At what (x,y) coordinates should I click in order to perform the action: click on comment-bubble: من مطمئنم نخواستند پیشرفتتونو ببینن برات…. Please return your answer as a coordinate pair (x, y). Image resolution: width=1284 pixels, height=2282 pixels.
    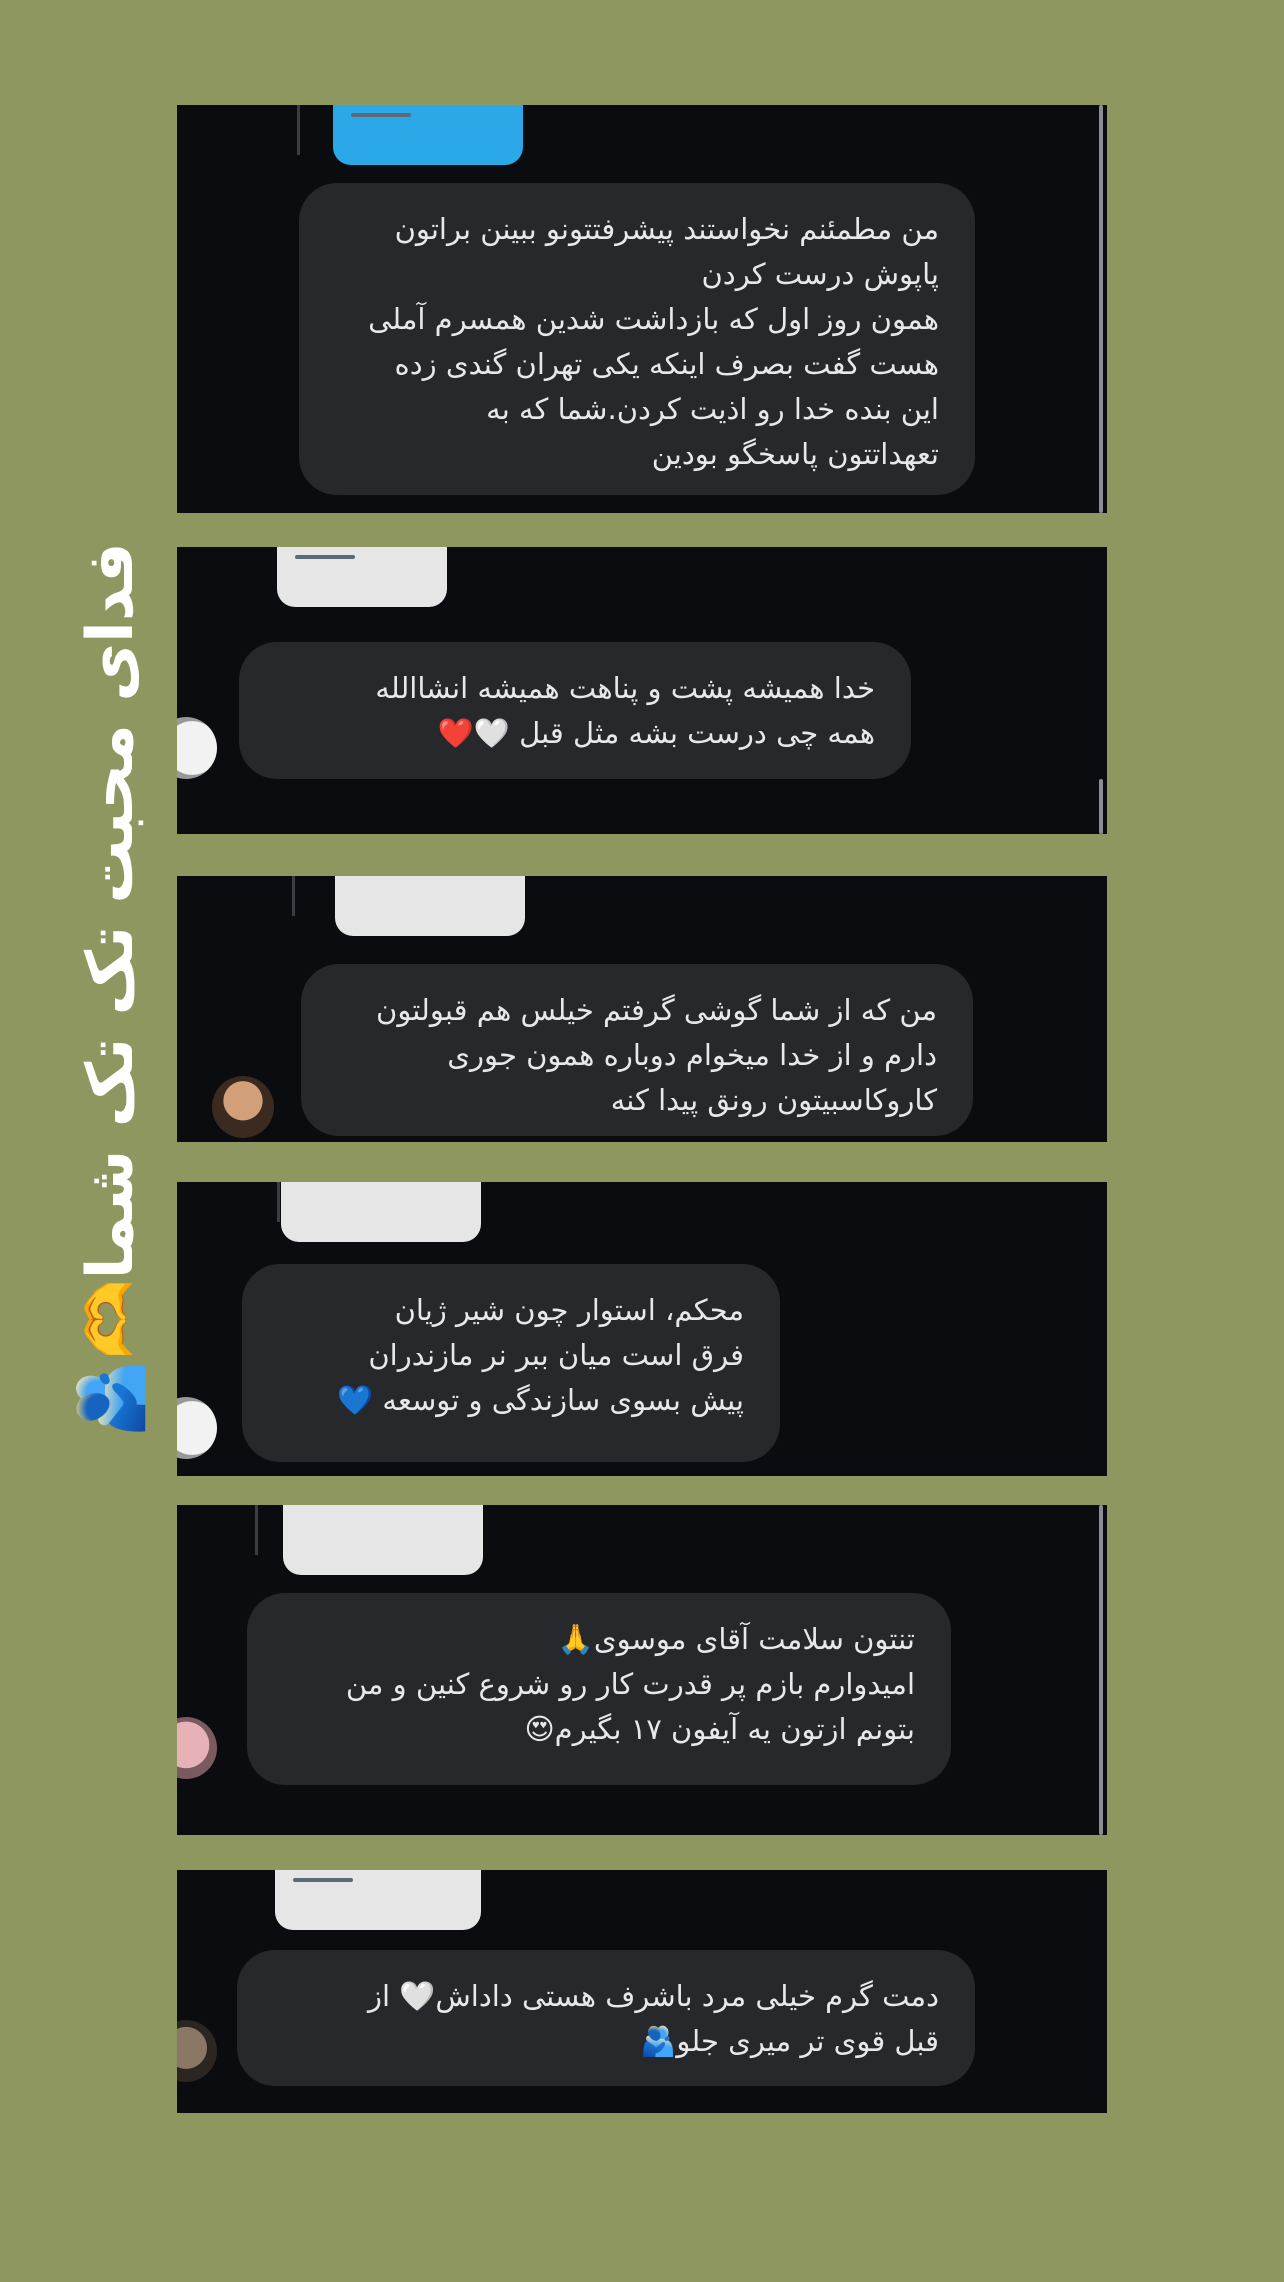
    Looking at the image, I should click on (637, 339).